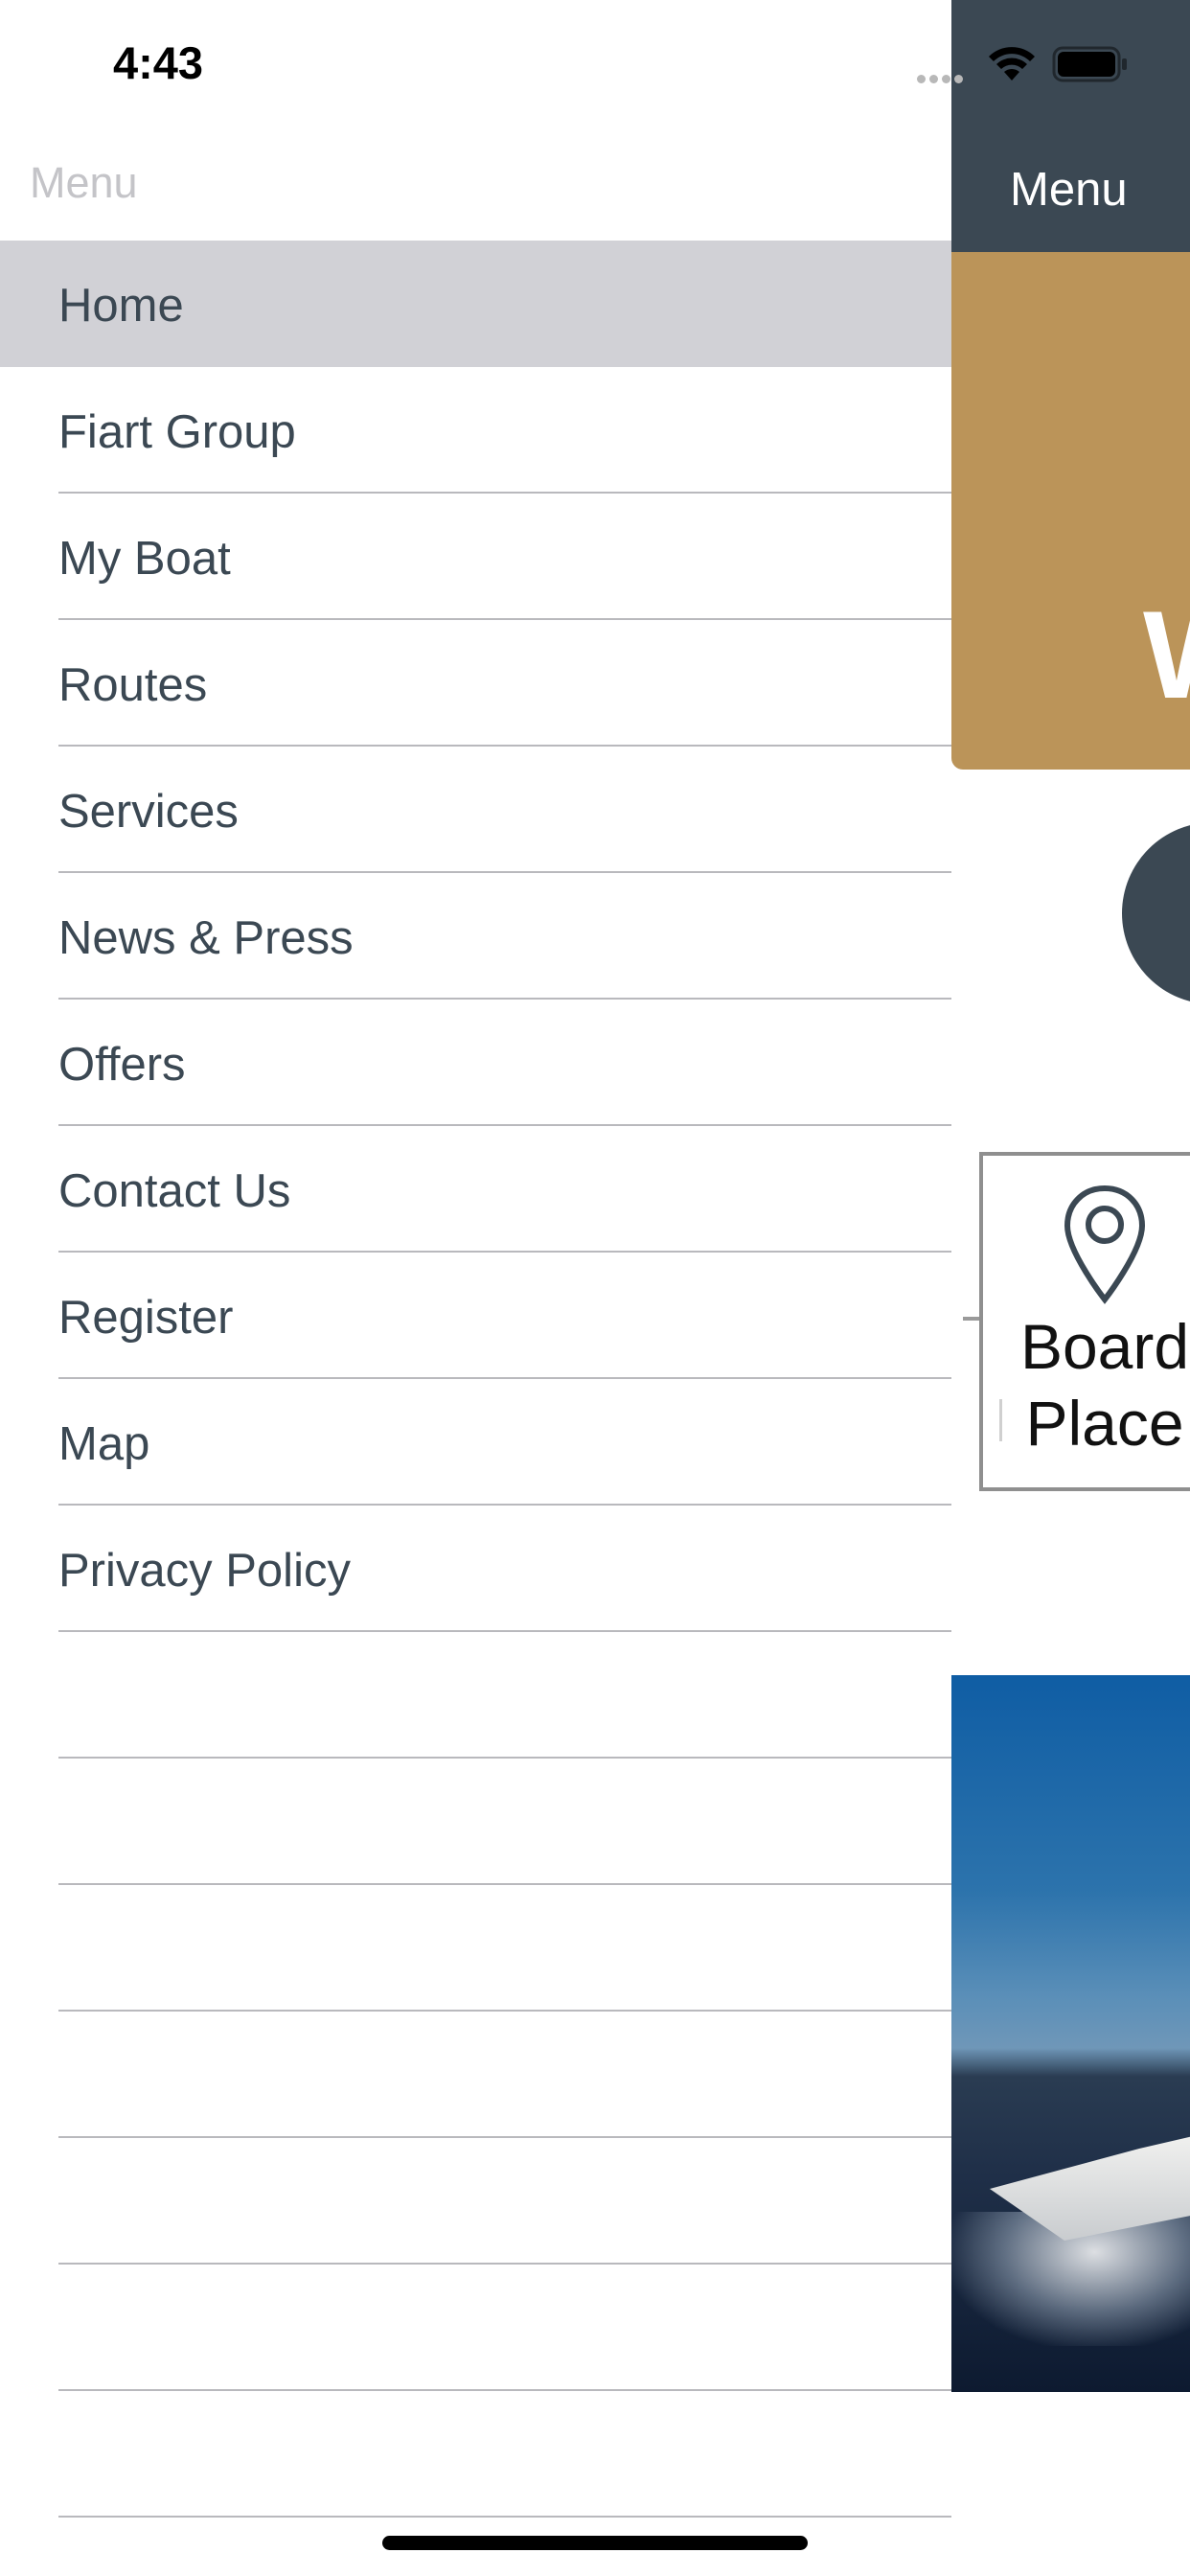 This screenshot has height=2576, width=1190. Describe the element at coordinates (1156, 913) in the screenshot. I see `round-action-button` at that location.